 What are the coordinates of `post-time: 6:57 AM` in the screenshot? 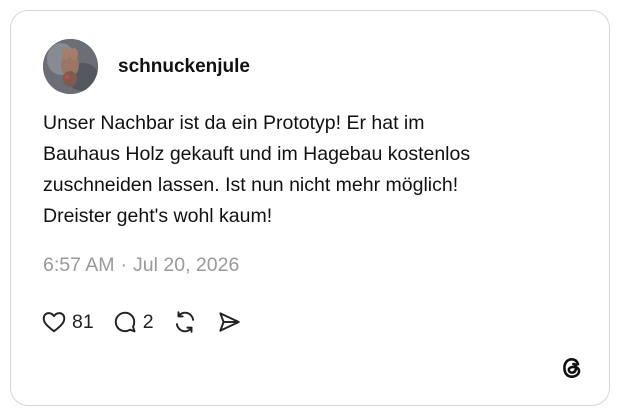 It's located at (79, 265).